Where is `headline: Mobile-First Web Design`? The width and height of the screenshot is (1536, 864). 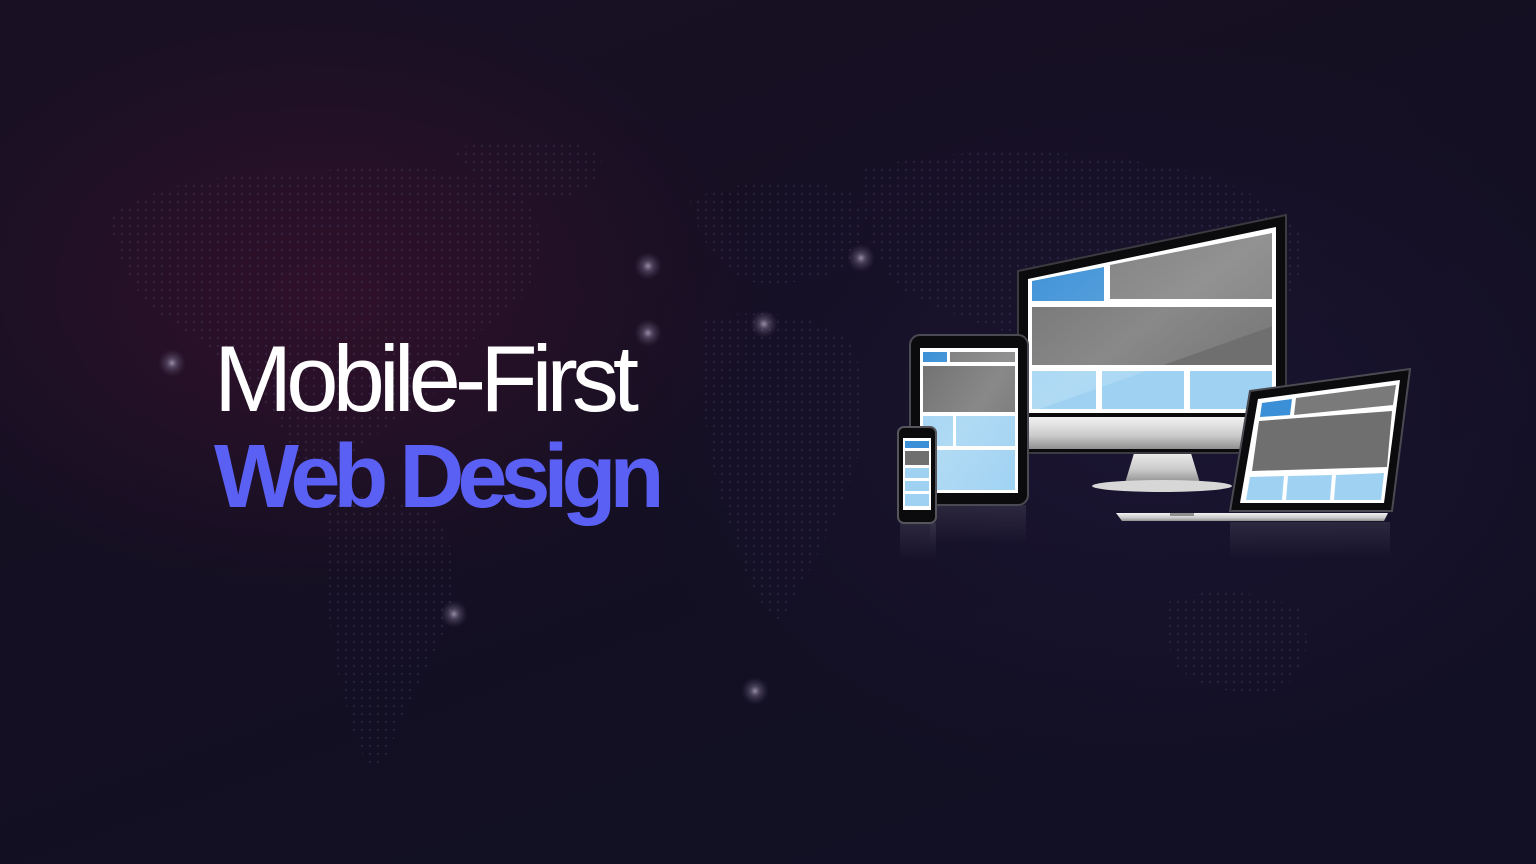 headline: Mobile-First Web Design is located at coordinates (439, 426).